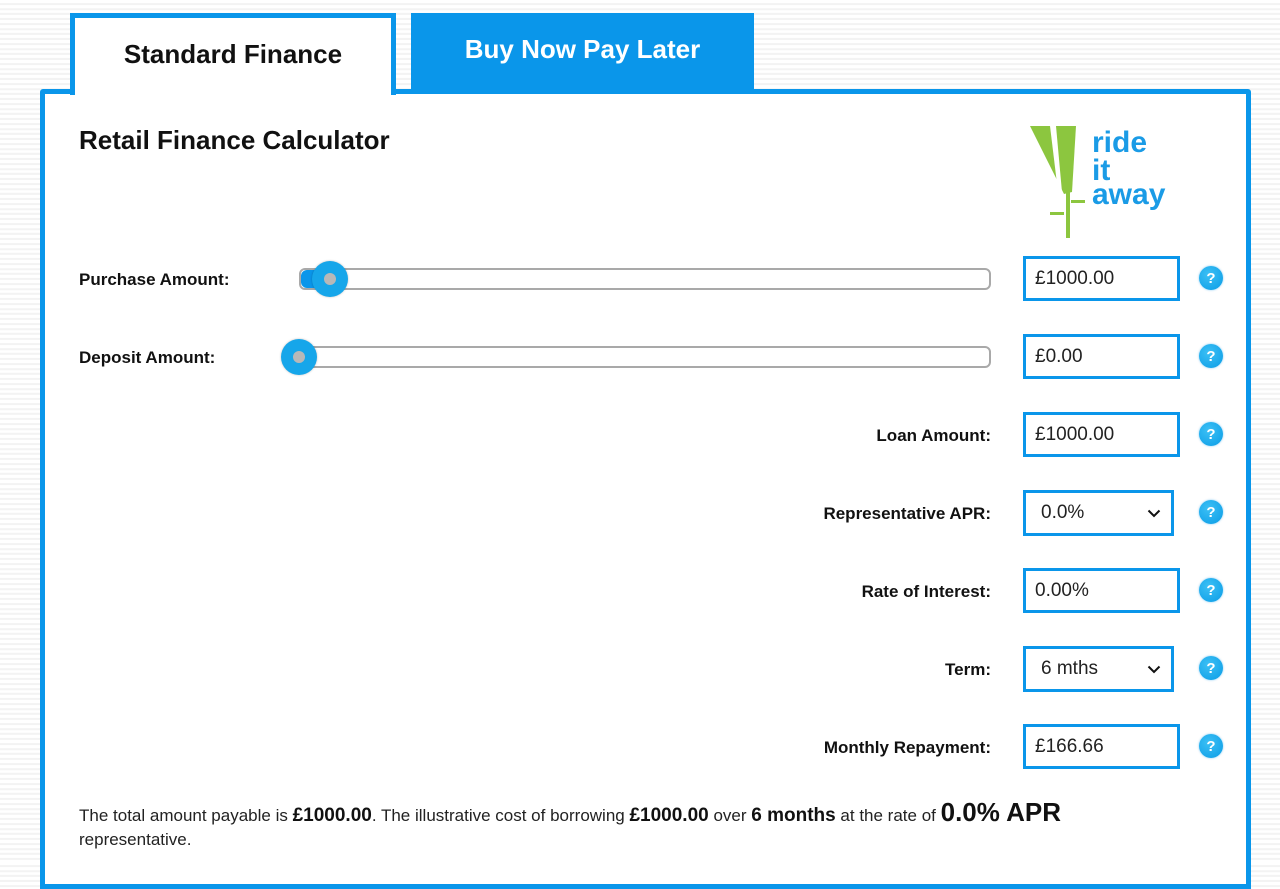  Describe the element at coordinates (154, 279) in the screenshot. I see `purchase-amount-label: Purchase Amount:` at that location.